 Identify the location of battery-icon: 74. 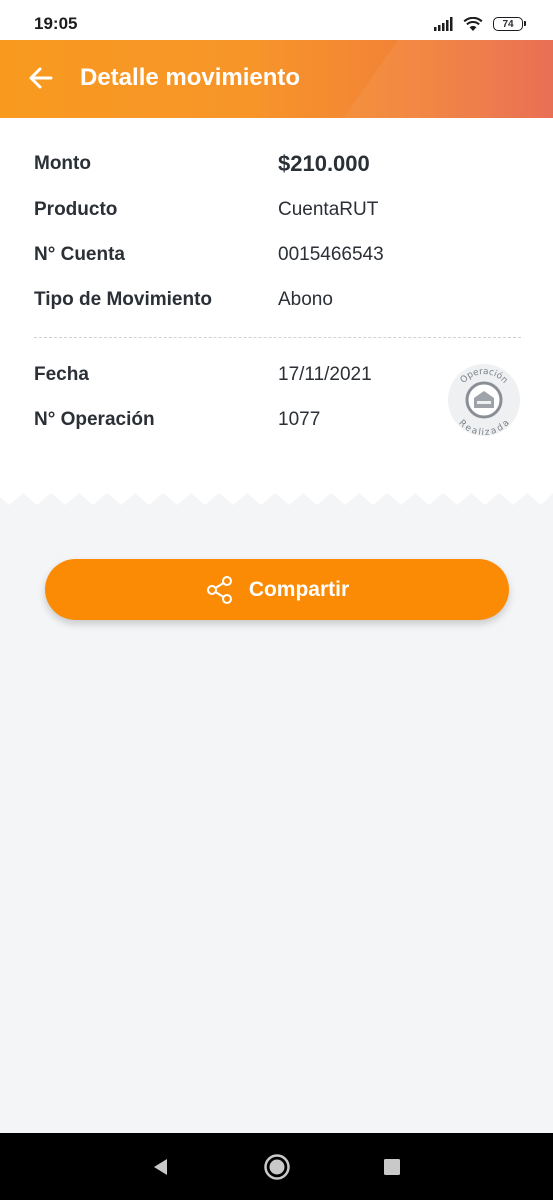
(509, 24).